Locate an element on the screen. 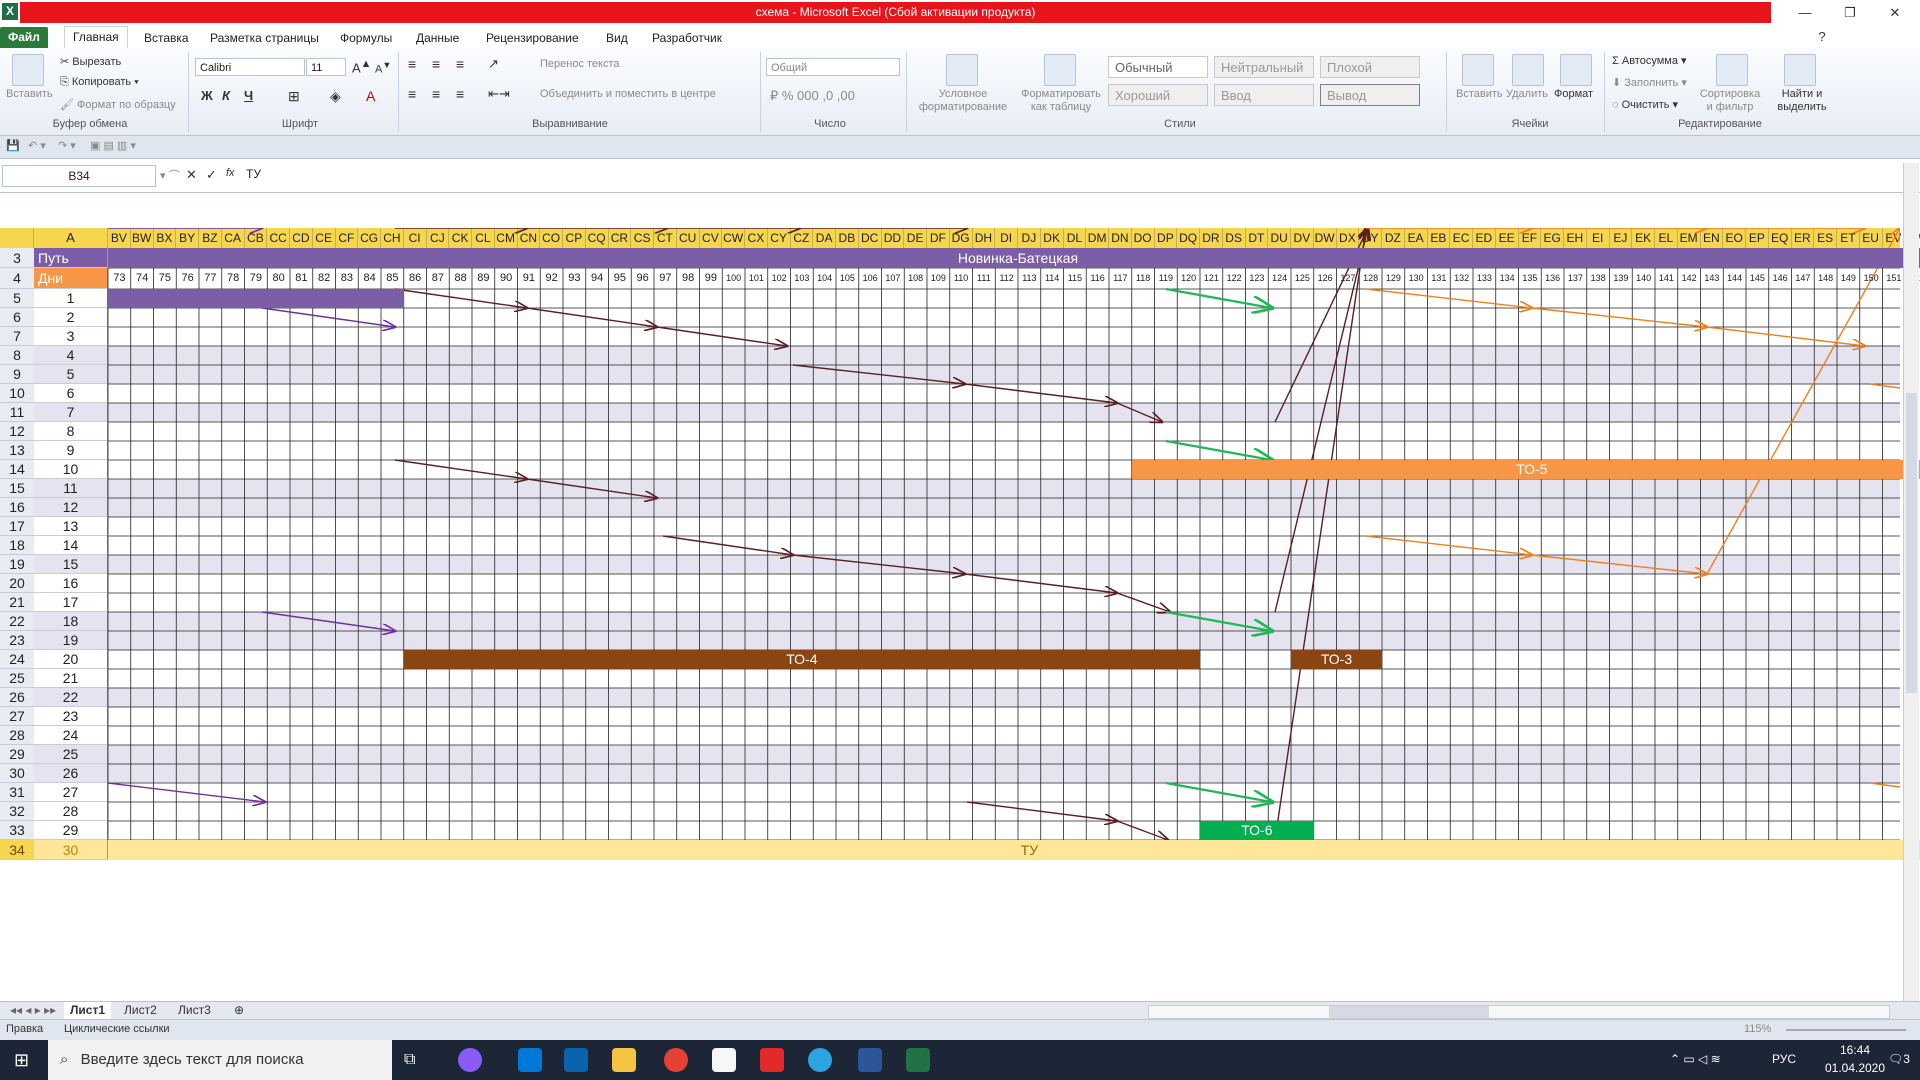 This screenshot has height=1080, width=1920. tab-insert: Вставка is located at coordinates (166, 38).